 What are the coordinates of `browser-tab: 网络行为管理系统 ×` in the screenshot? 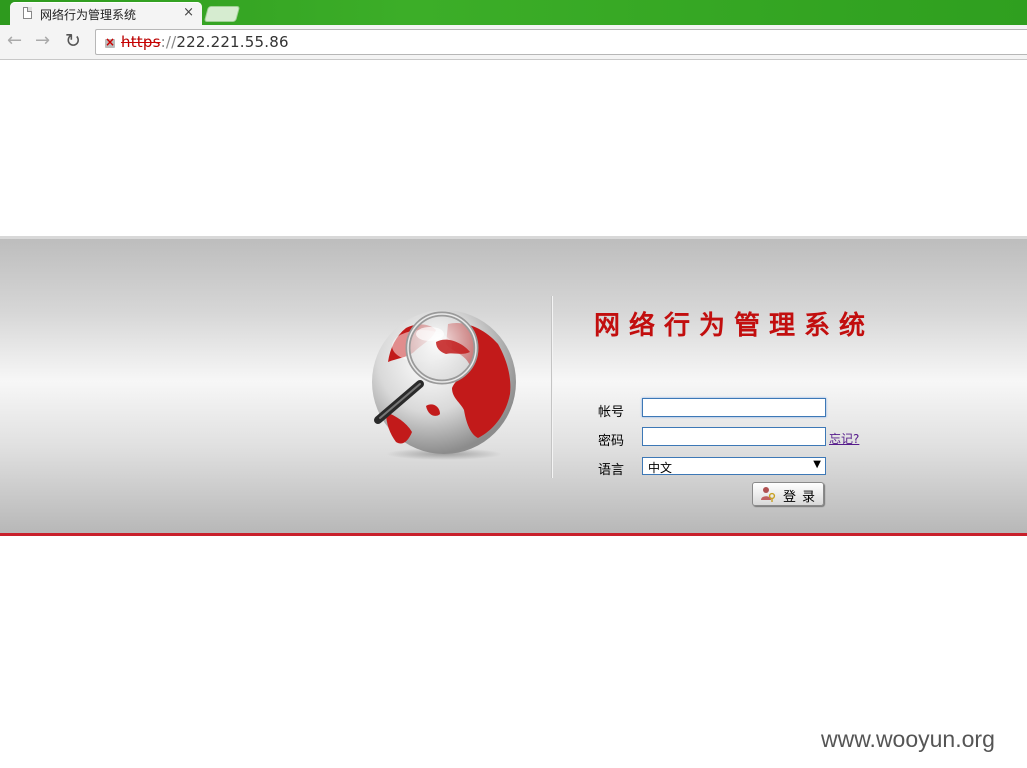 It's located at (106, 13).